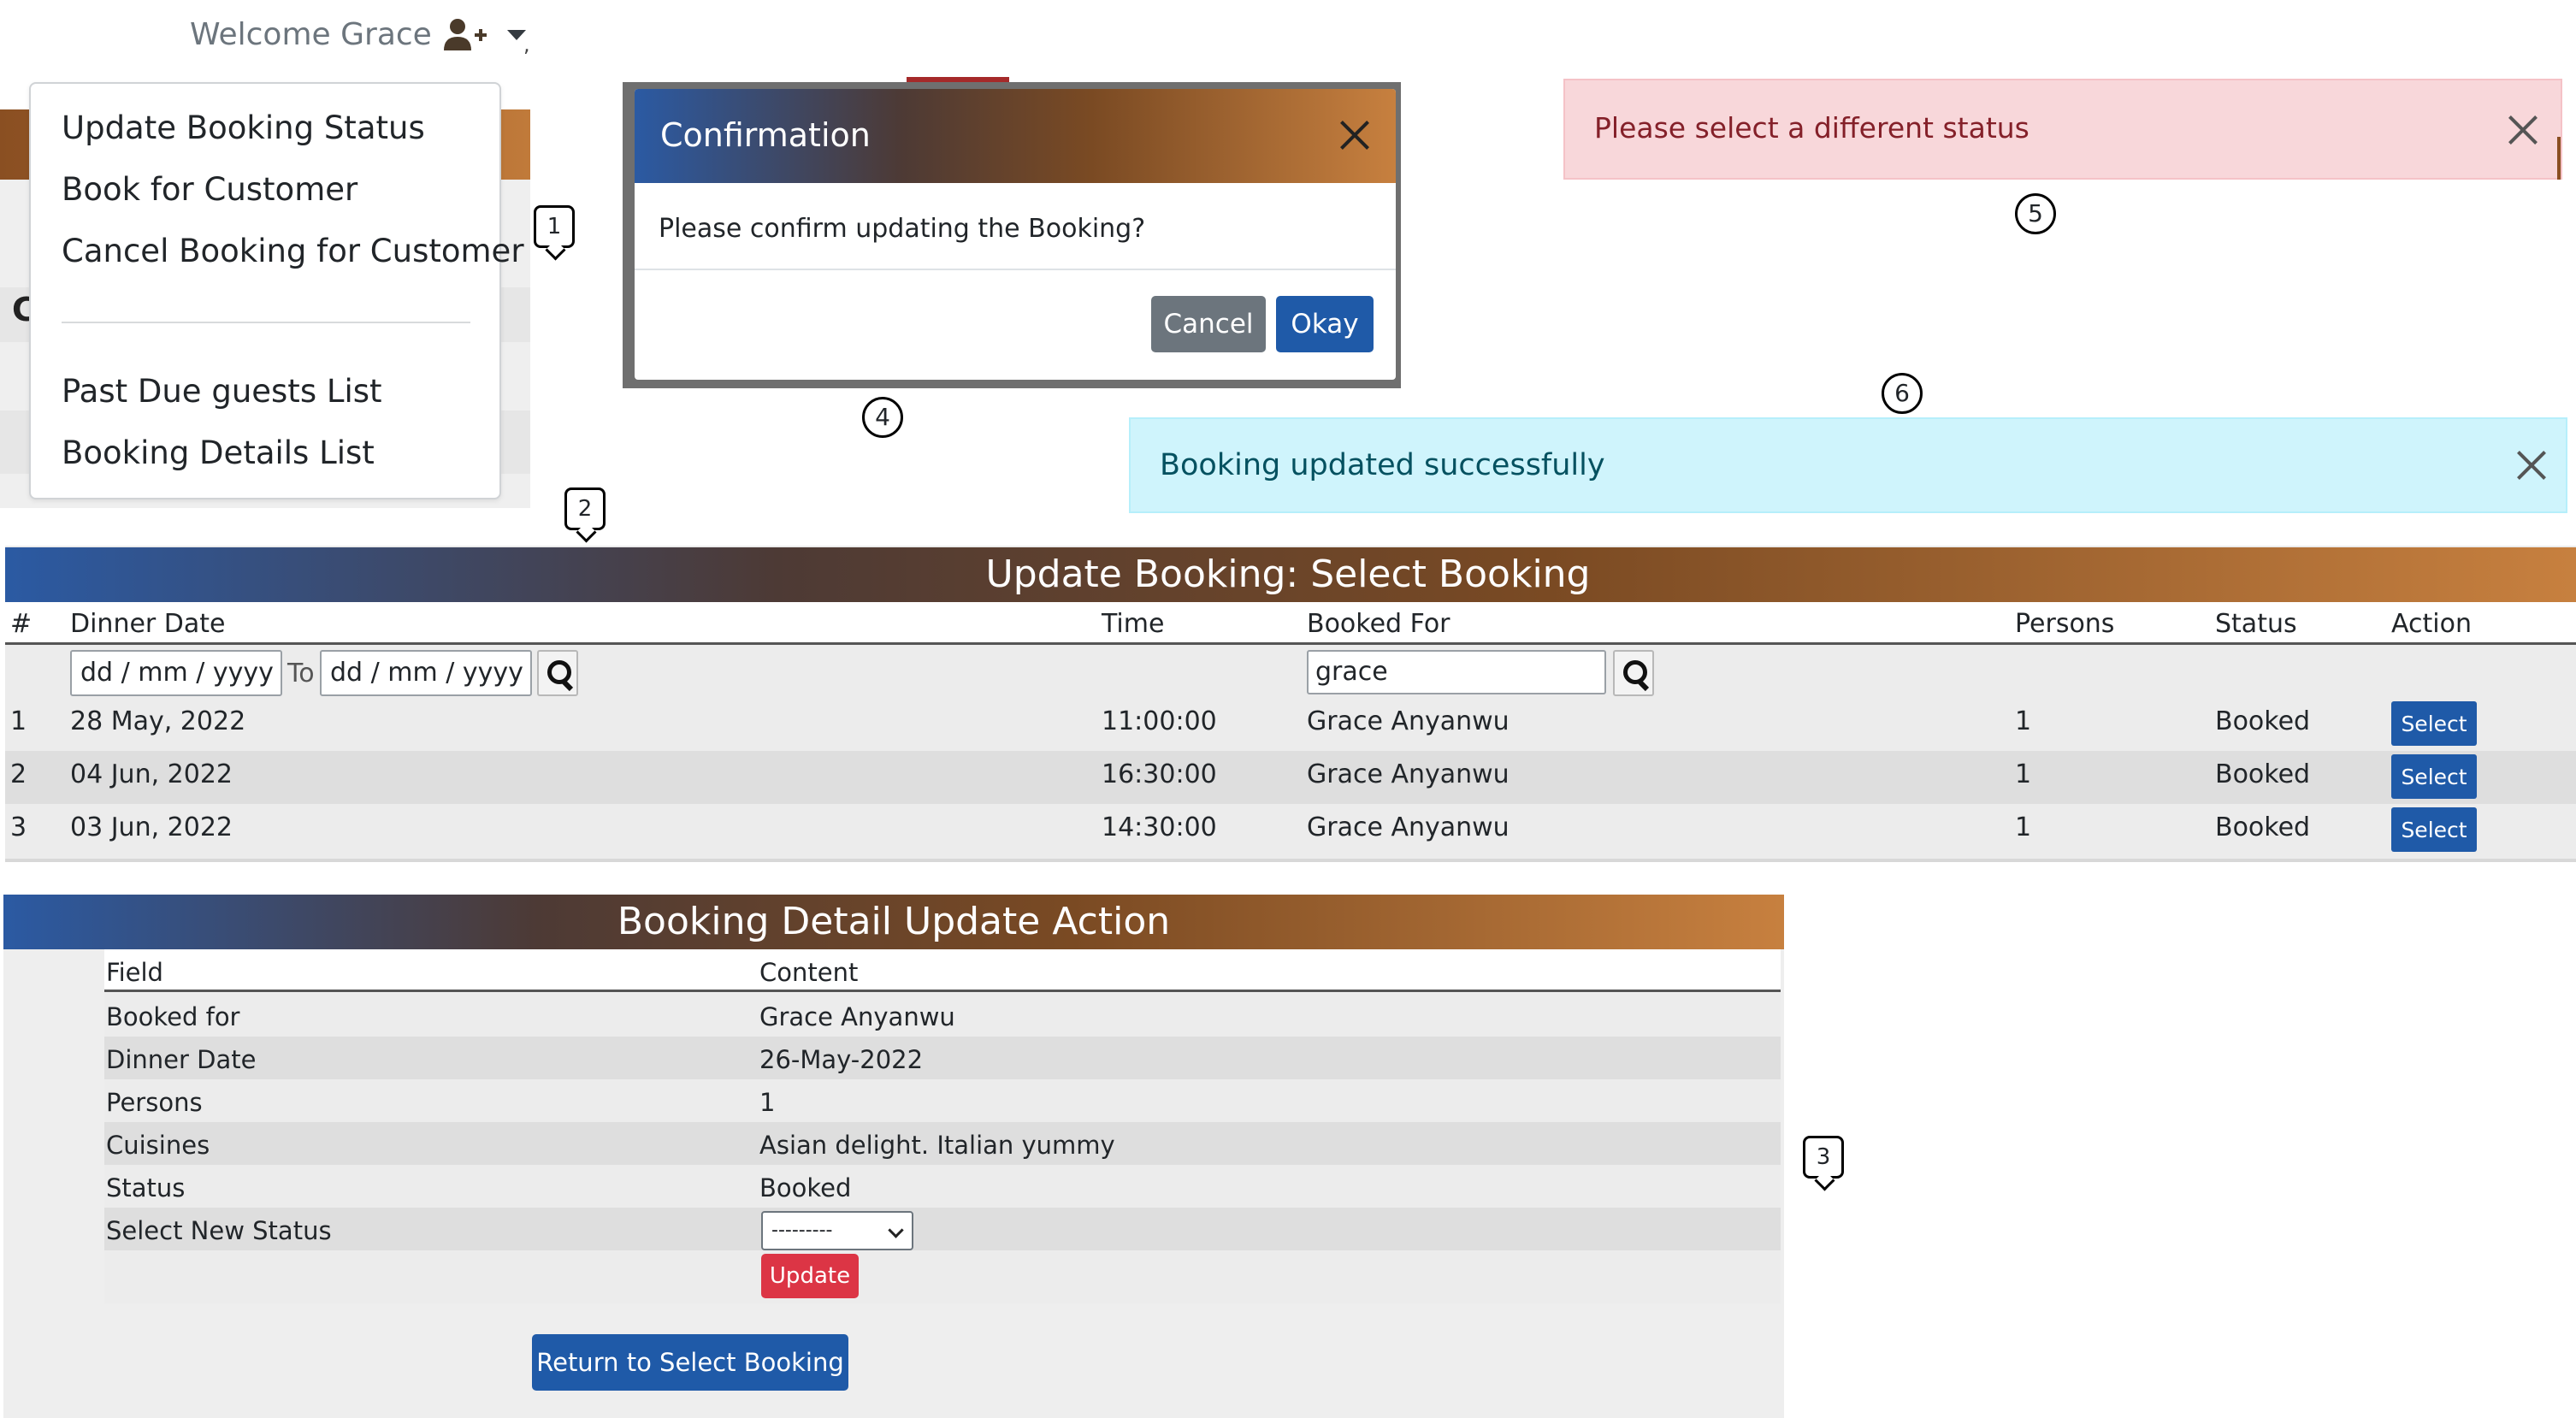 The image size is (2576, 1418). I want to click on detail-field: Status, so click(146, 1187).